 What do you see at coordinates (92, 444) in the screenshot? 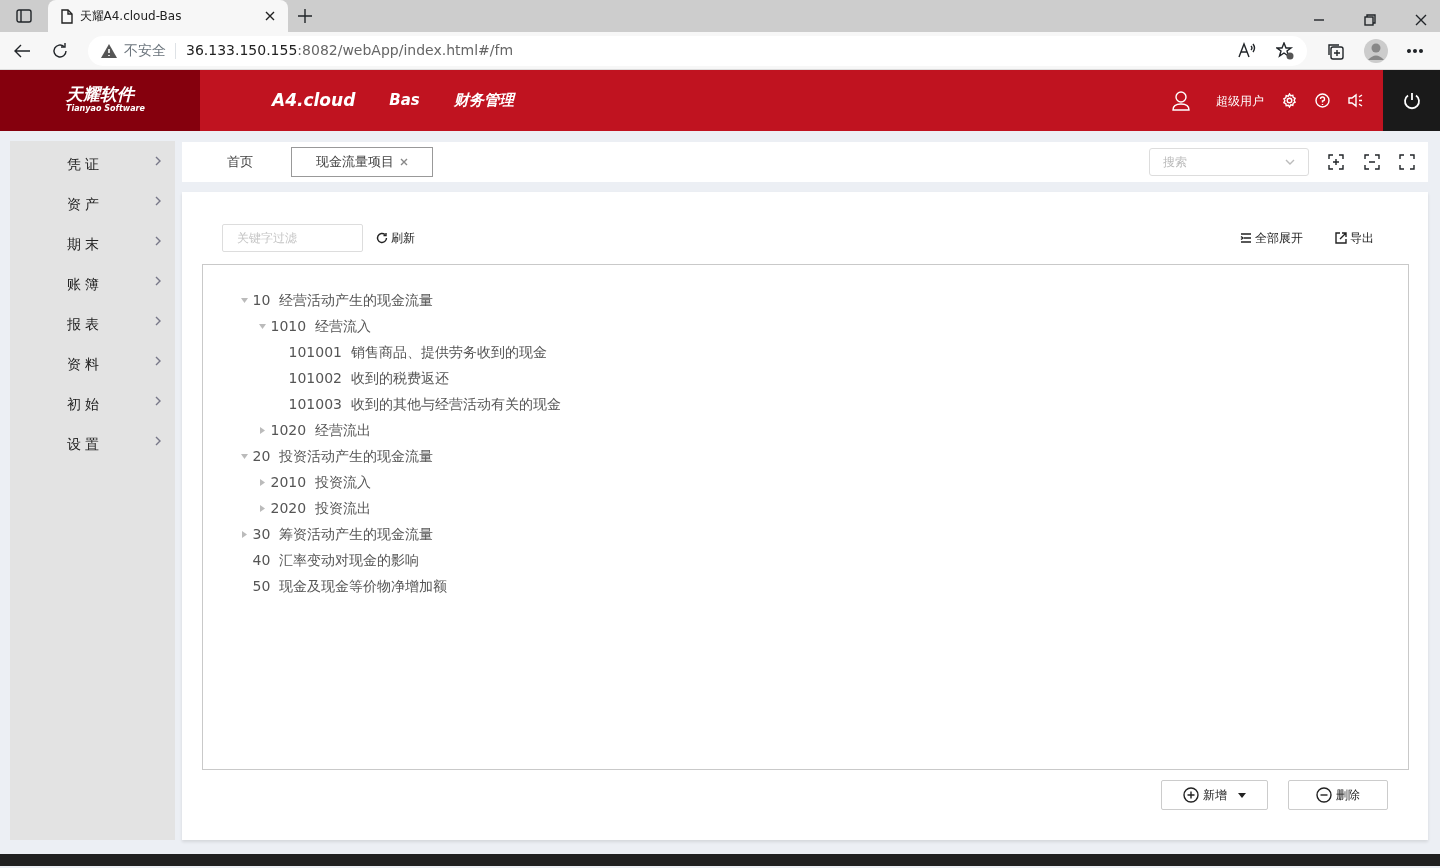
I see `sidebar-item: 设 置` at bounding box center [92, 444].